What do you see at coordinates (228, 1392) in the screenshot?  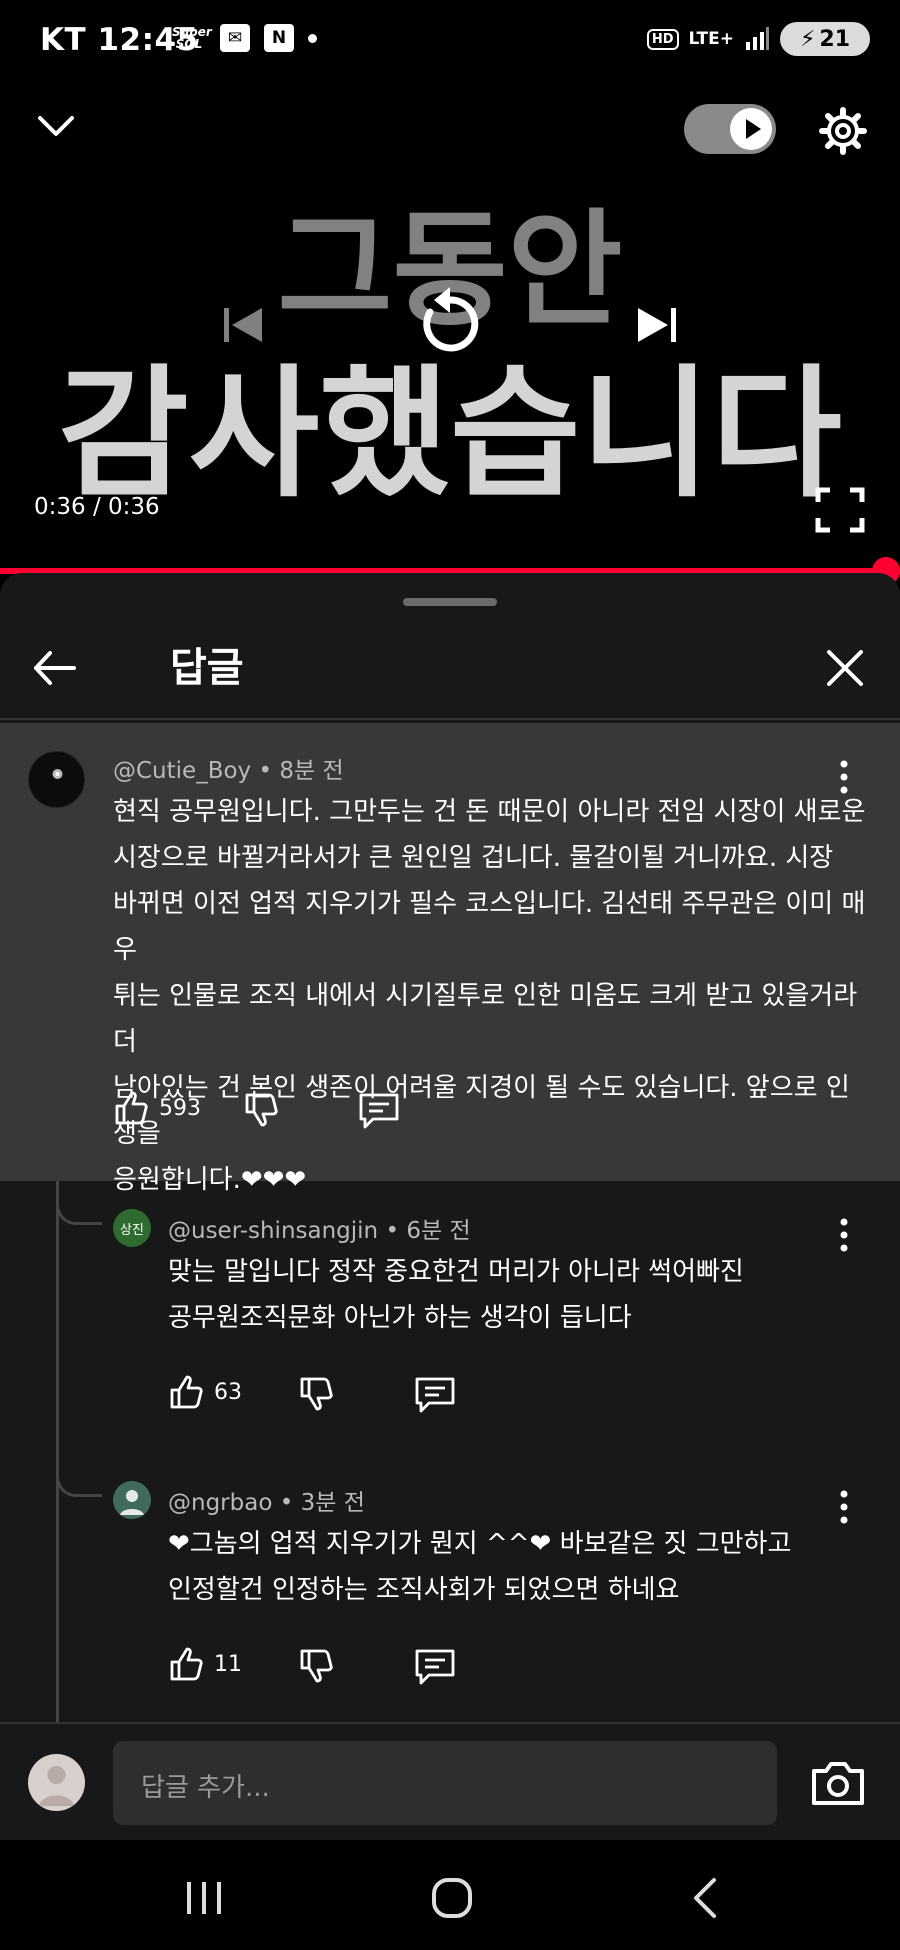 I see `like-count: 63` at bounding box center [228, 1392].